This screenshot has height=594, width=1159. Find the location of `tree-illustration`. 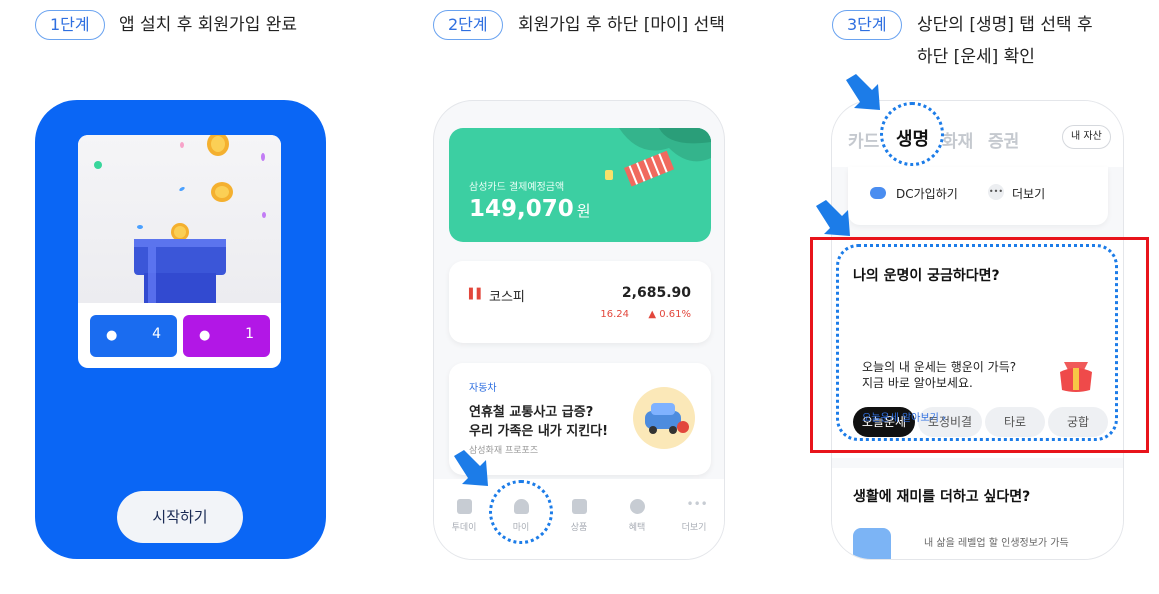

tree-illustration is located at coordinates (658, 157).